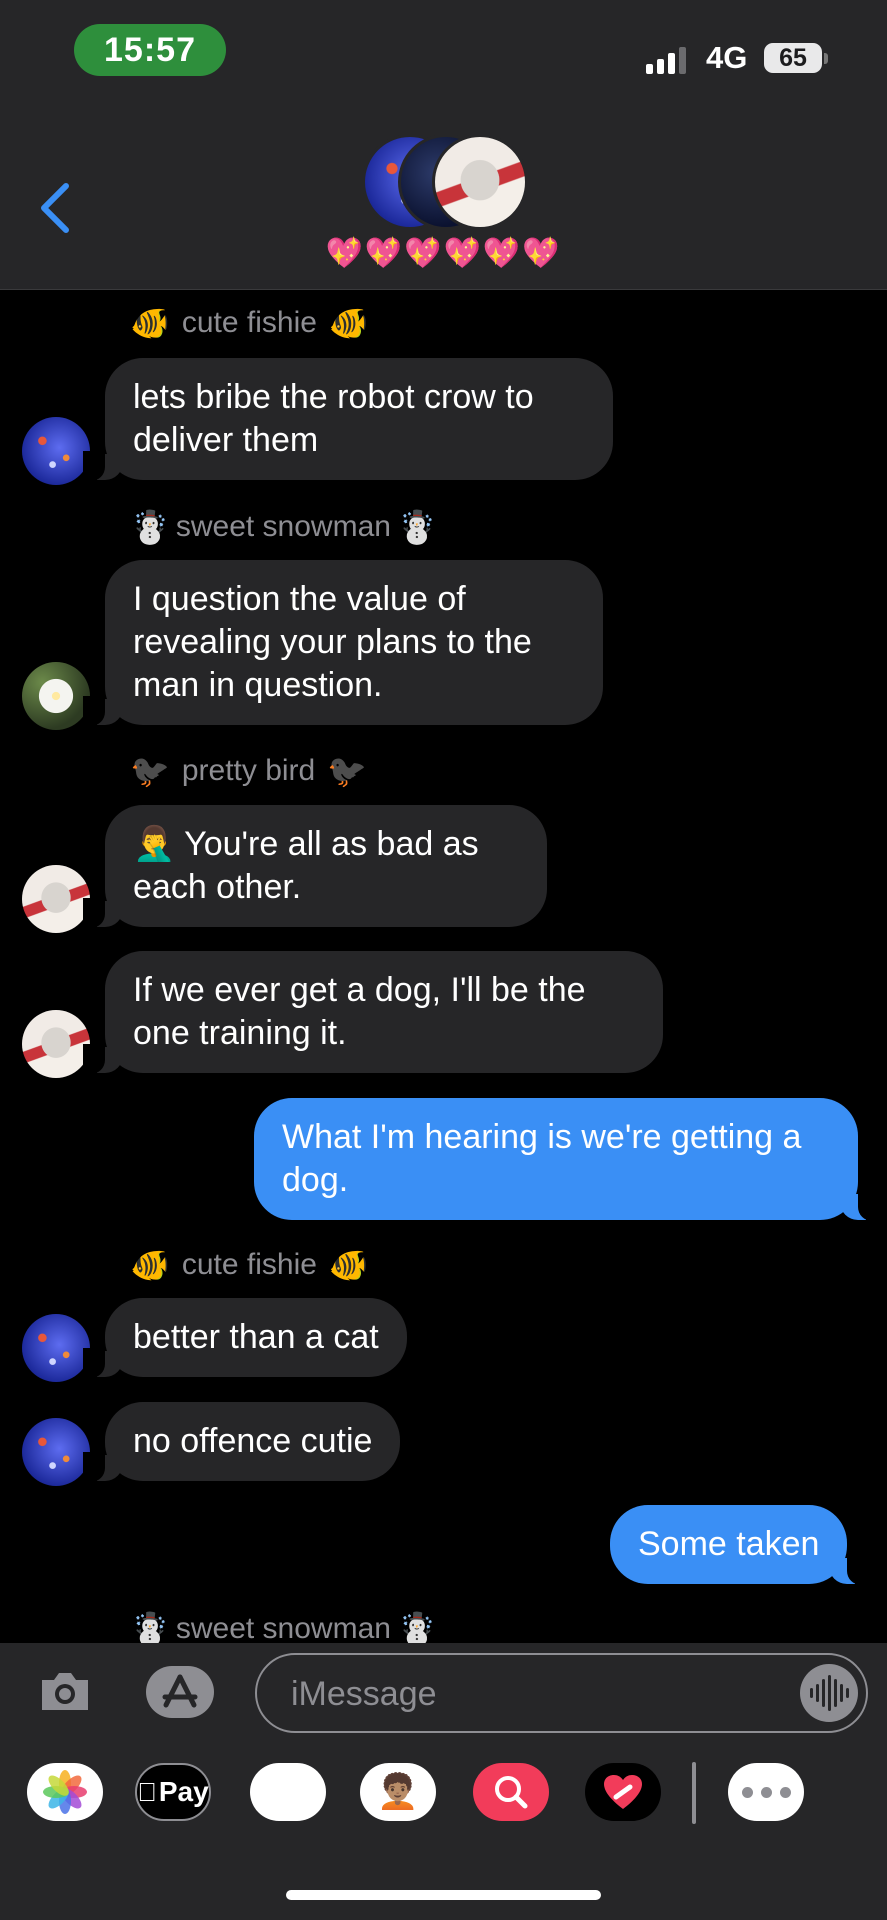  I want to click on sender-name: pretty bird, so click(248, 770).